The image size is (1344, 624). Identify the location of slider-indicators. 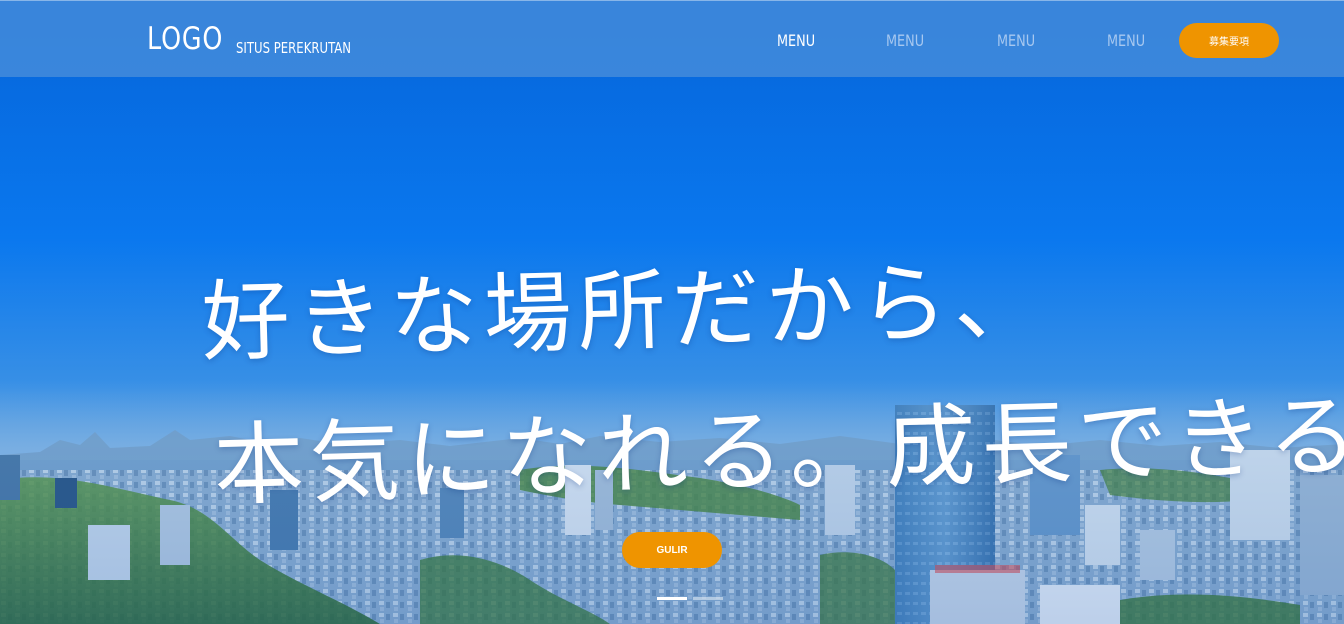
(690, 598).